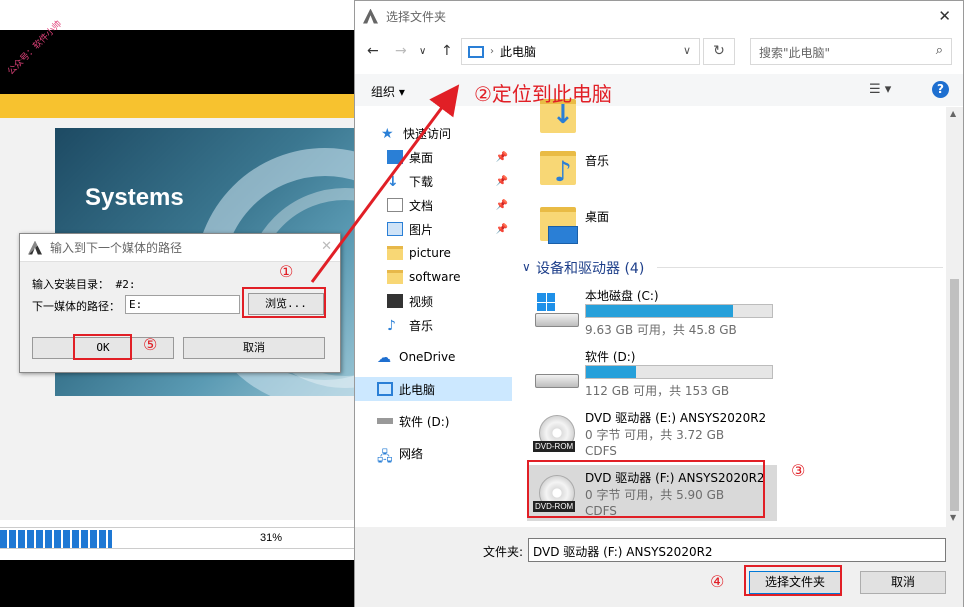  What do you see at coordinates (116, 248) in the screenshot?
I see `dialog-title: 输入到下一个媒体的路径` at bounding box center [116, 248].